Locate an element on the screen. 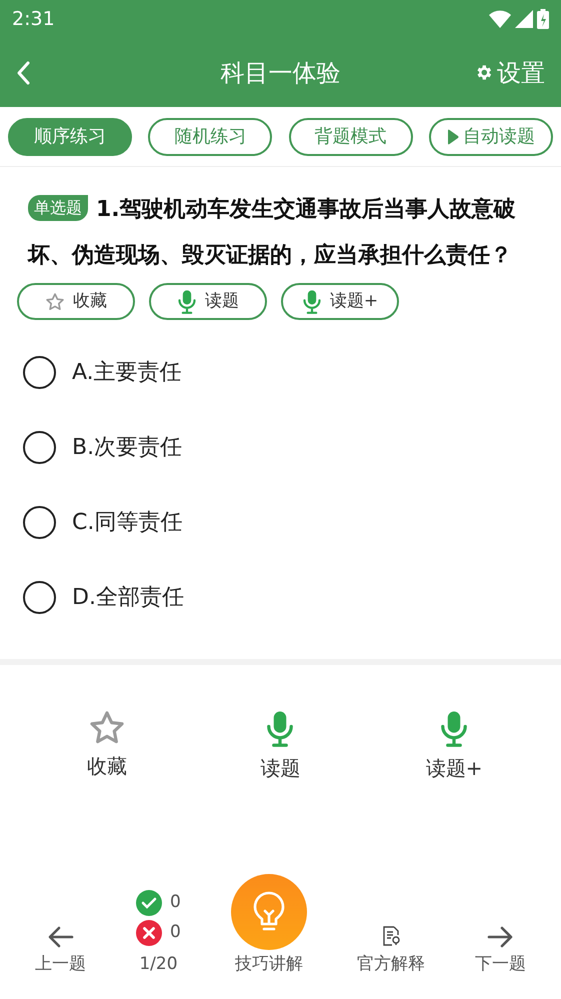 This screenshot has width=561, height=999. mode-tab: 随机练习 is located at coordinates (210, 137).